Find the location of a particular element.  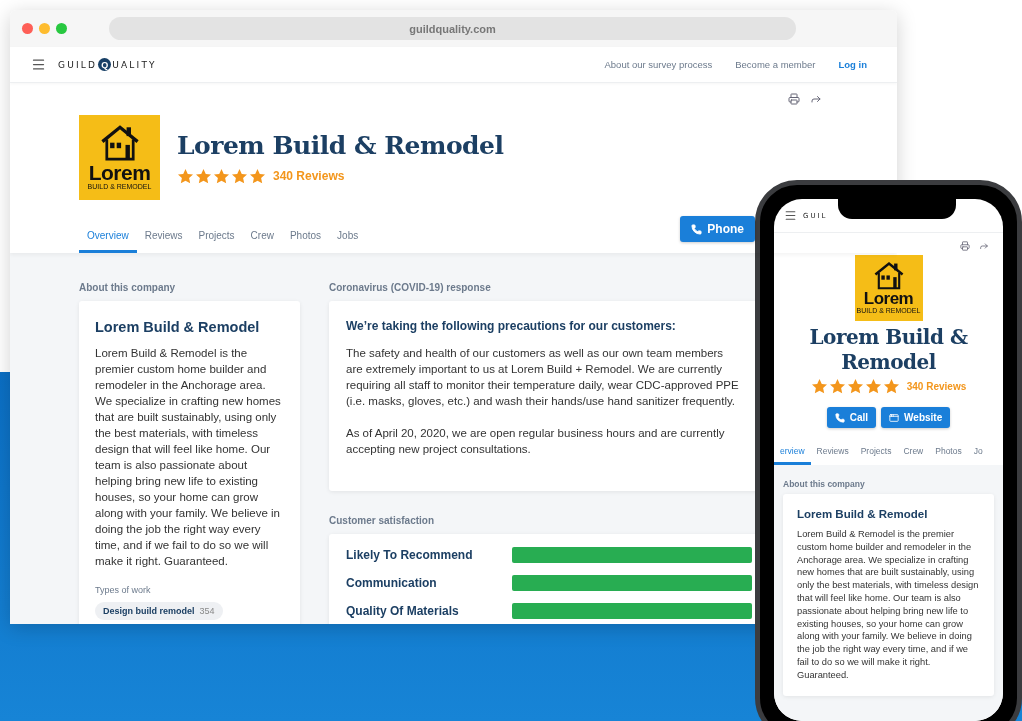

logo-mark: Q is located at coordinates (105, 64).